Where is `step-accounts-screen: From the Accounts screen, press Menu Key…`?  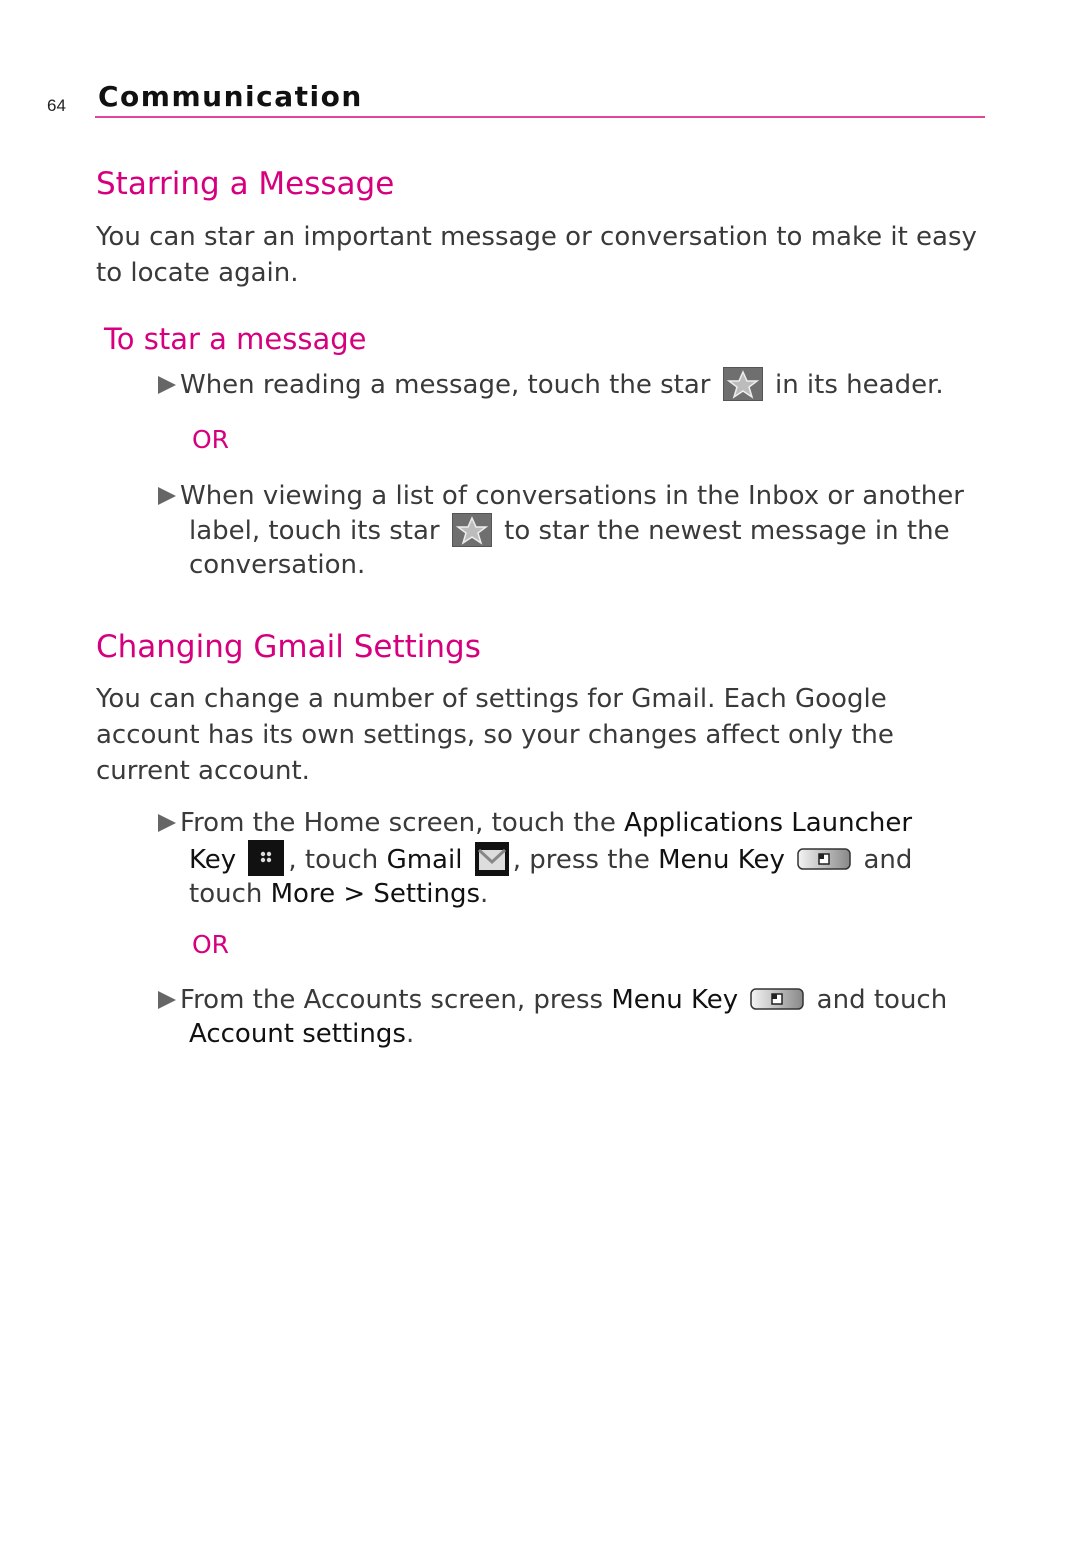 step-accounts-screen: From the Accounts screen, press Menu Key… is located at coordinates (568, 1017).